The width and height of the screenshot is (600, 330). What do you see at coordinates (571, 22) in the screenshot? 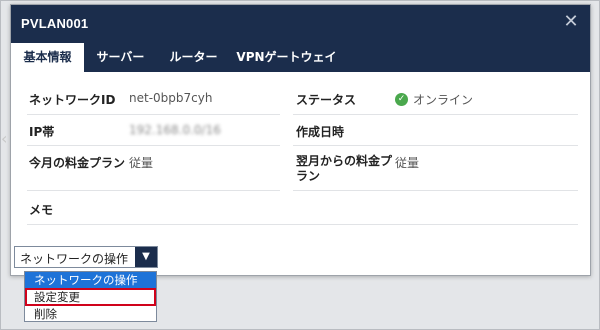
I see `close-icon: ✕` at bounding box center [571, 22].